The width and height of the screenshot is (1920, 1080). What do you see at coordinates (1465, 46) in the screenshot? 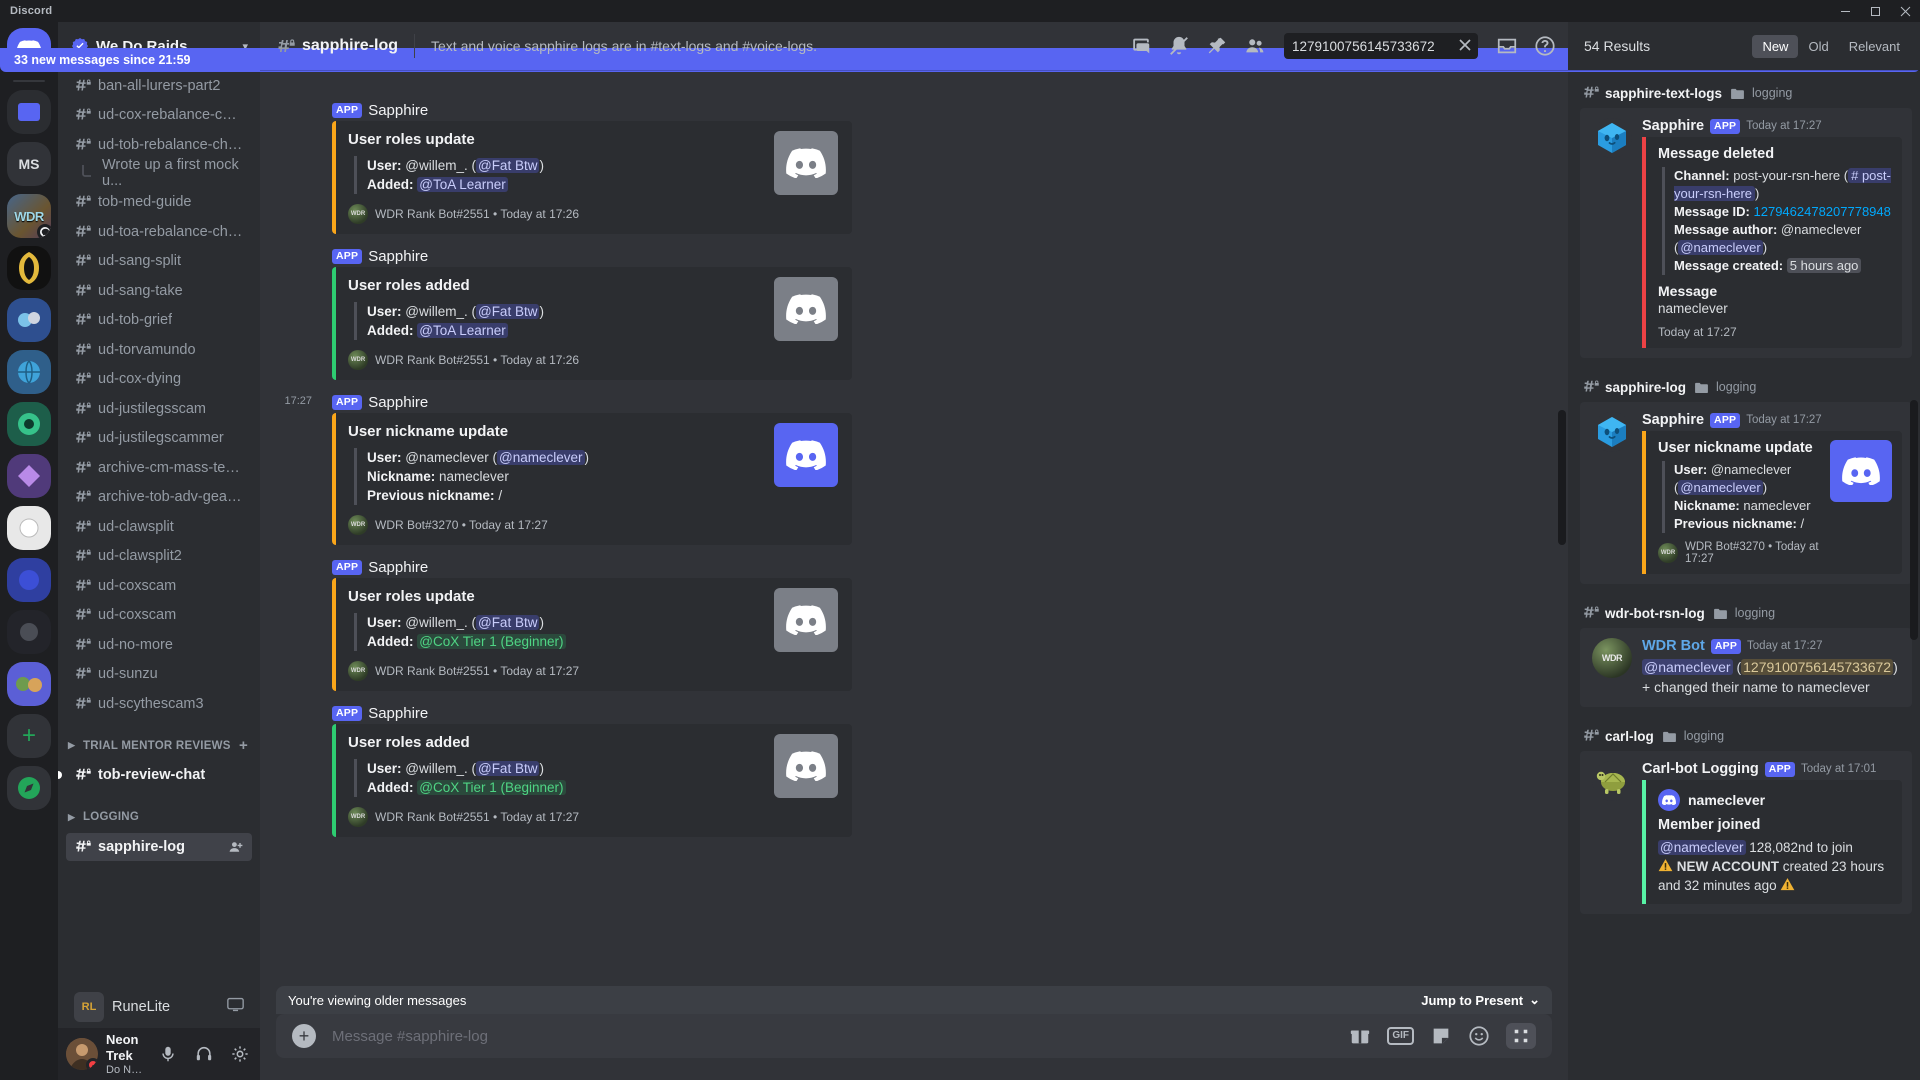
I see `clear-search-icon` at bounding box center [1465, 46].